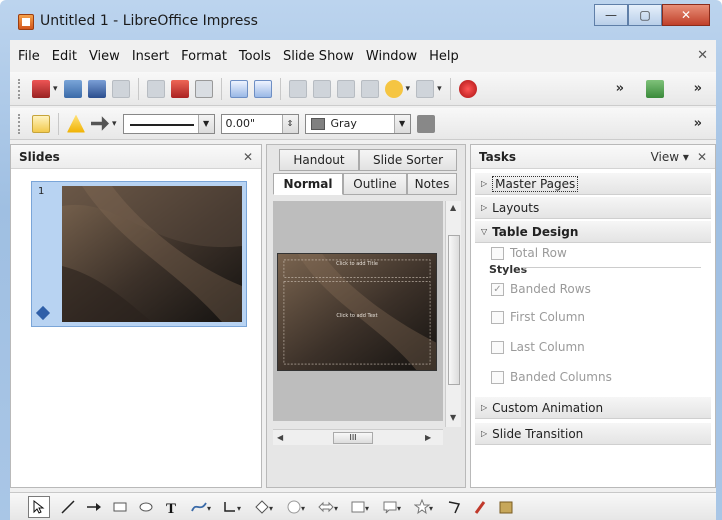 This screenshot has height=520, width=722. What do you see at coordinates (41, 88) in the screenshot?
I see `new-document-icon` at bounding box center [41, 88].